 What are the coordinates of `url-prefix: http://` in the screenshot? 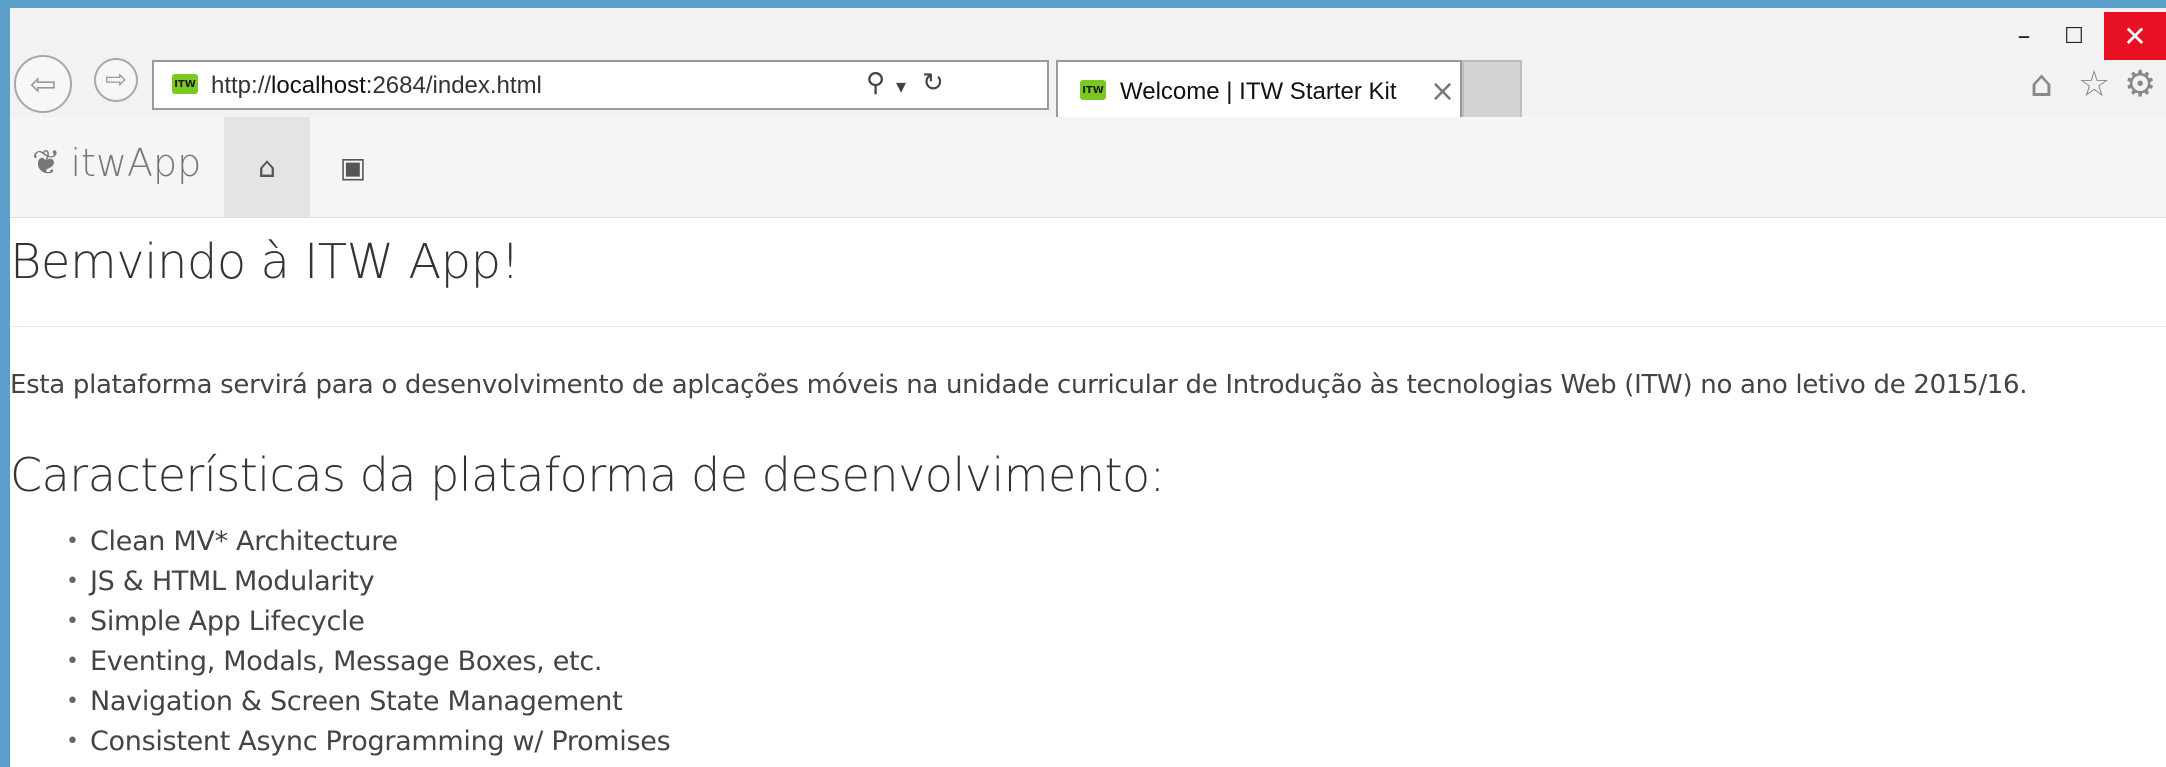 It's located at (241, 85).